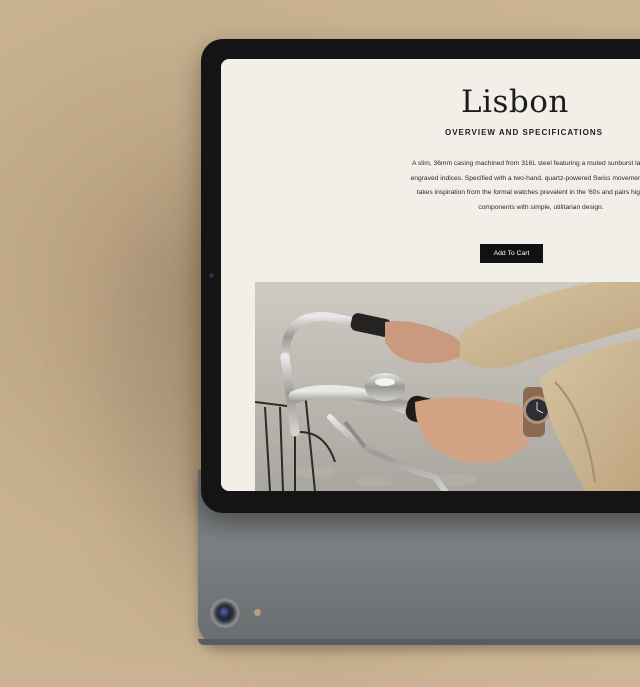  I want to click on add-to-cart-button: Add To Cart, so click(511, 253).